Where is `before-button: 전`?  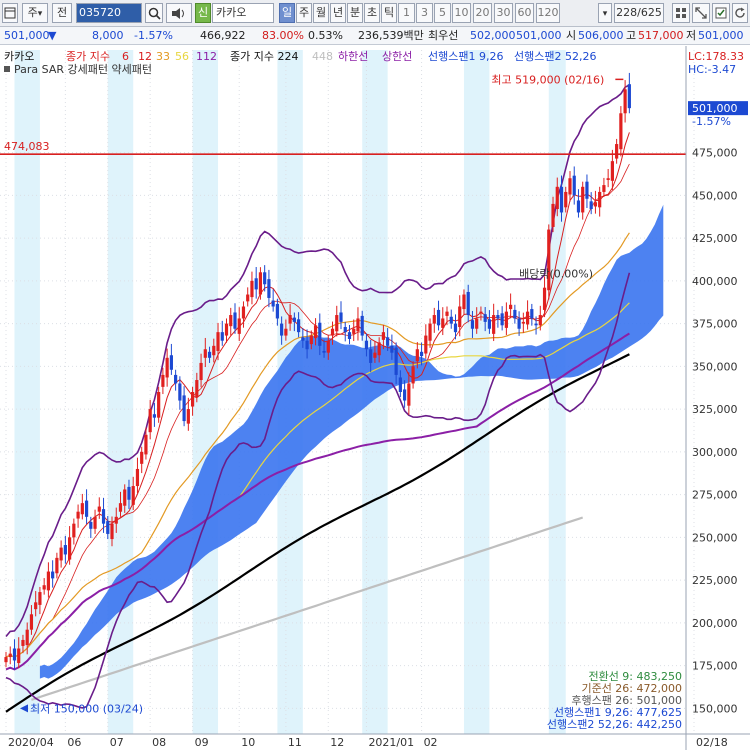
before-button: 전 is located at coordinates (62, 13).